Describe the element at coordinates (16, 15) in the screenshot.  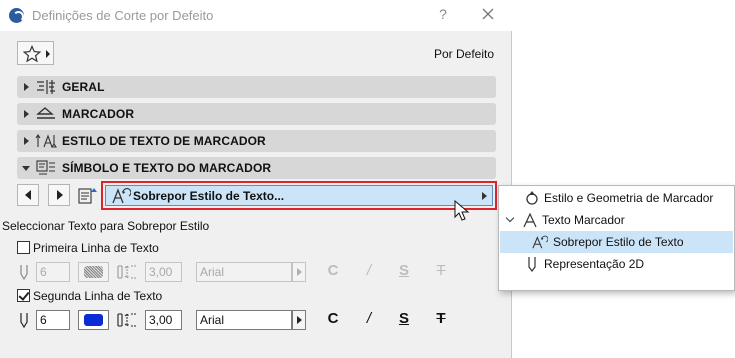
I see `archicad-app-icon` at that location.